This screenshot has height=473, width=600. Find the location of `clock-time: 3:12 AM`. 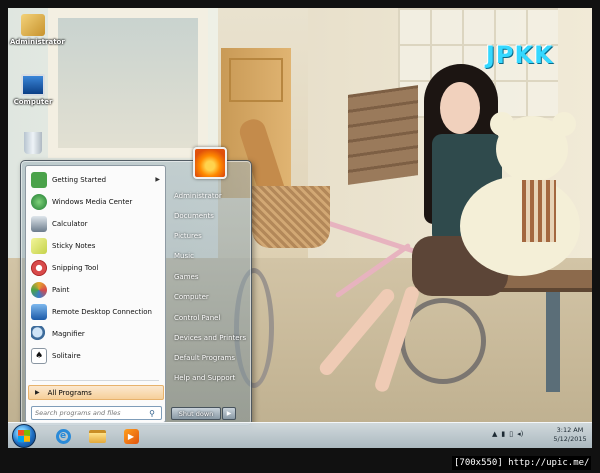

clock-time: 3:12 AM is located at coordinates (570, 430).